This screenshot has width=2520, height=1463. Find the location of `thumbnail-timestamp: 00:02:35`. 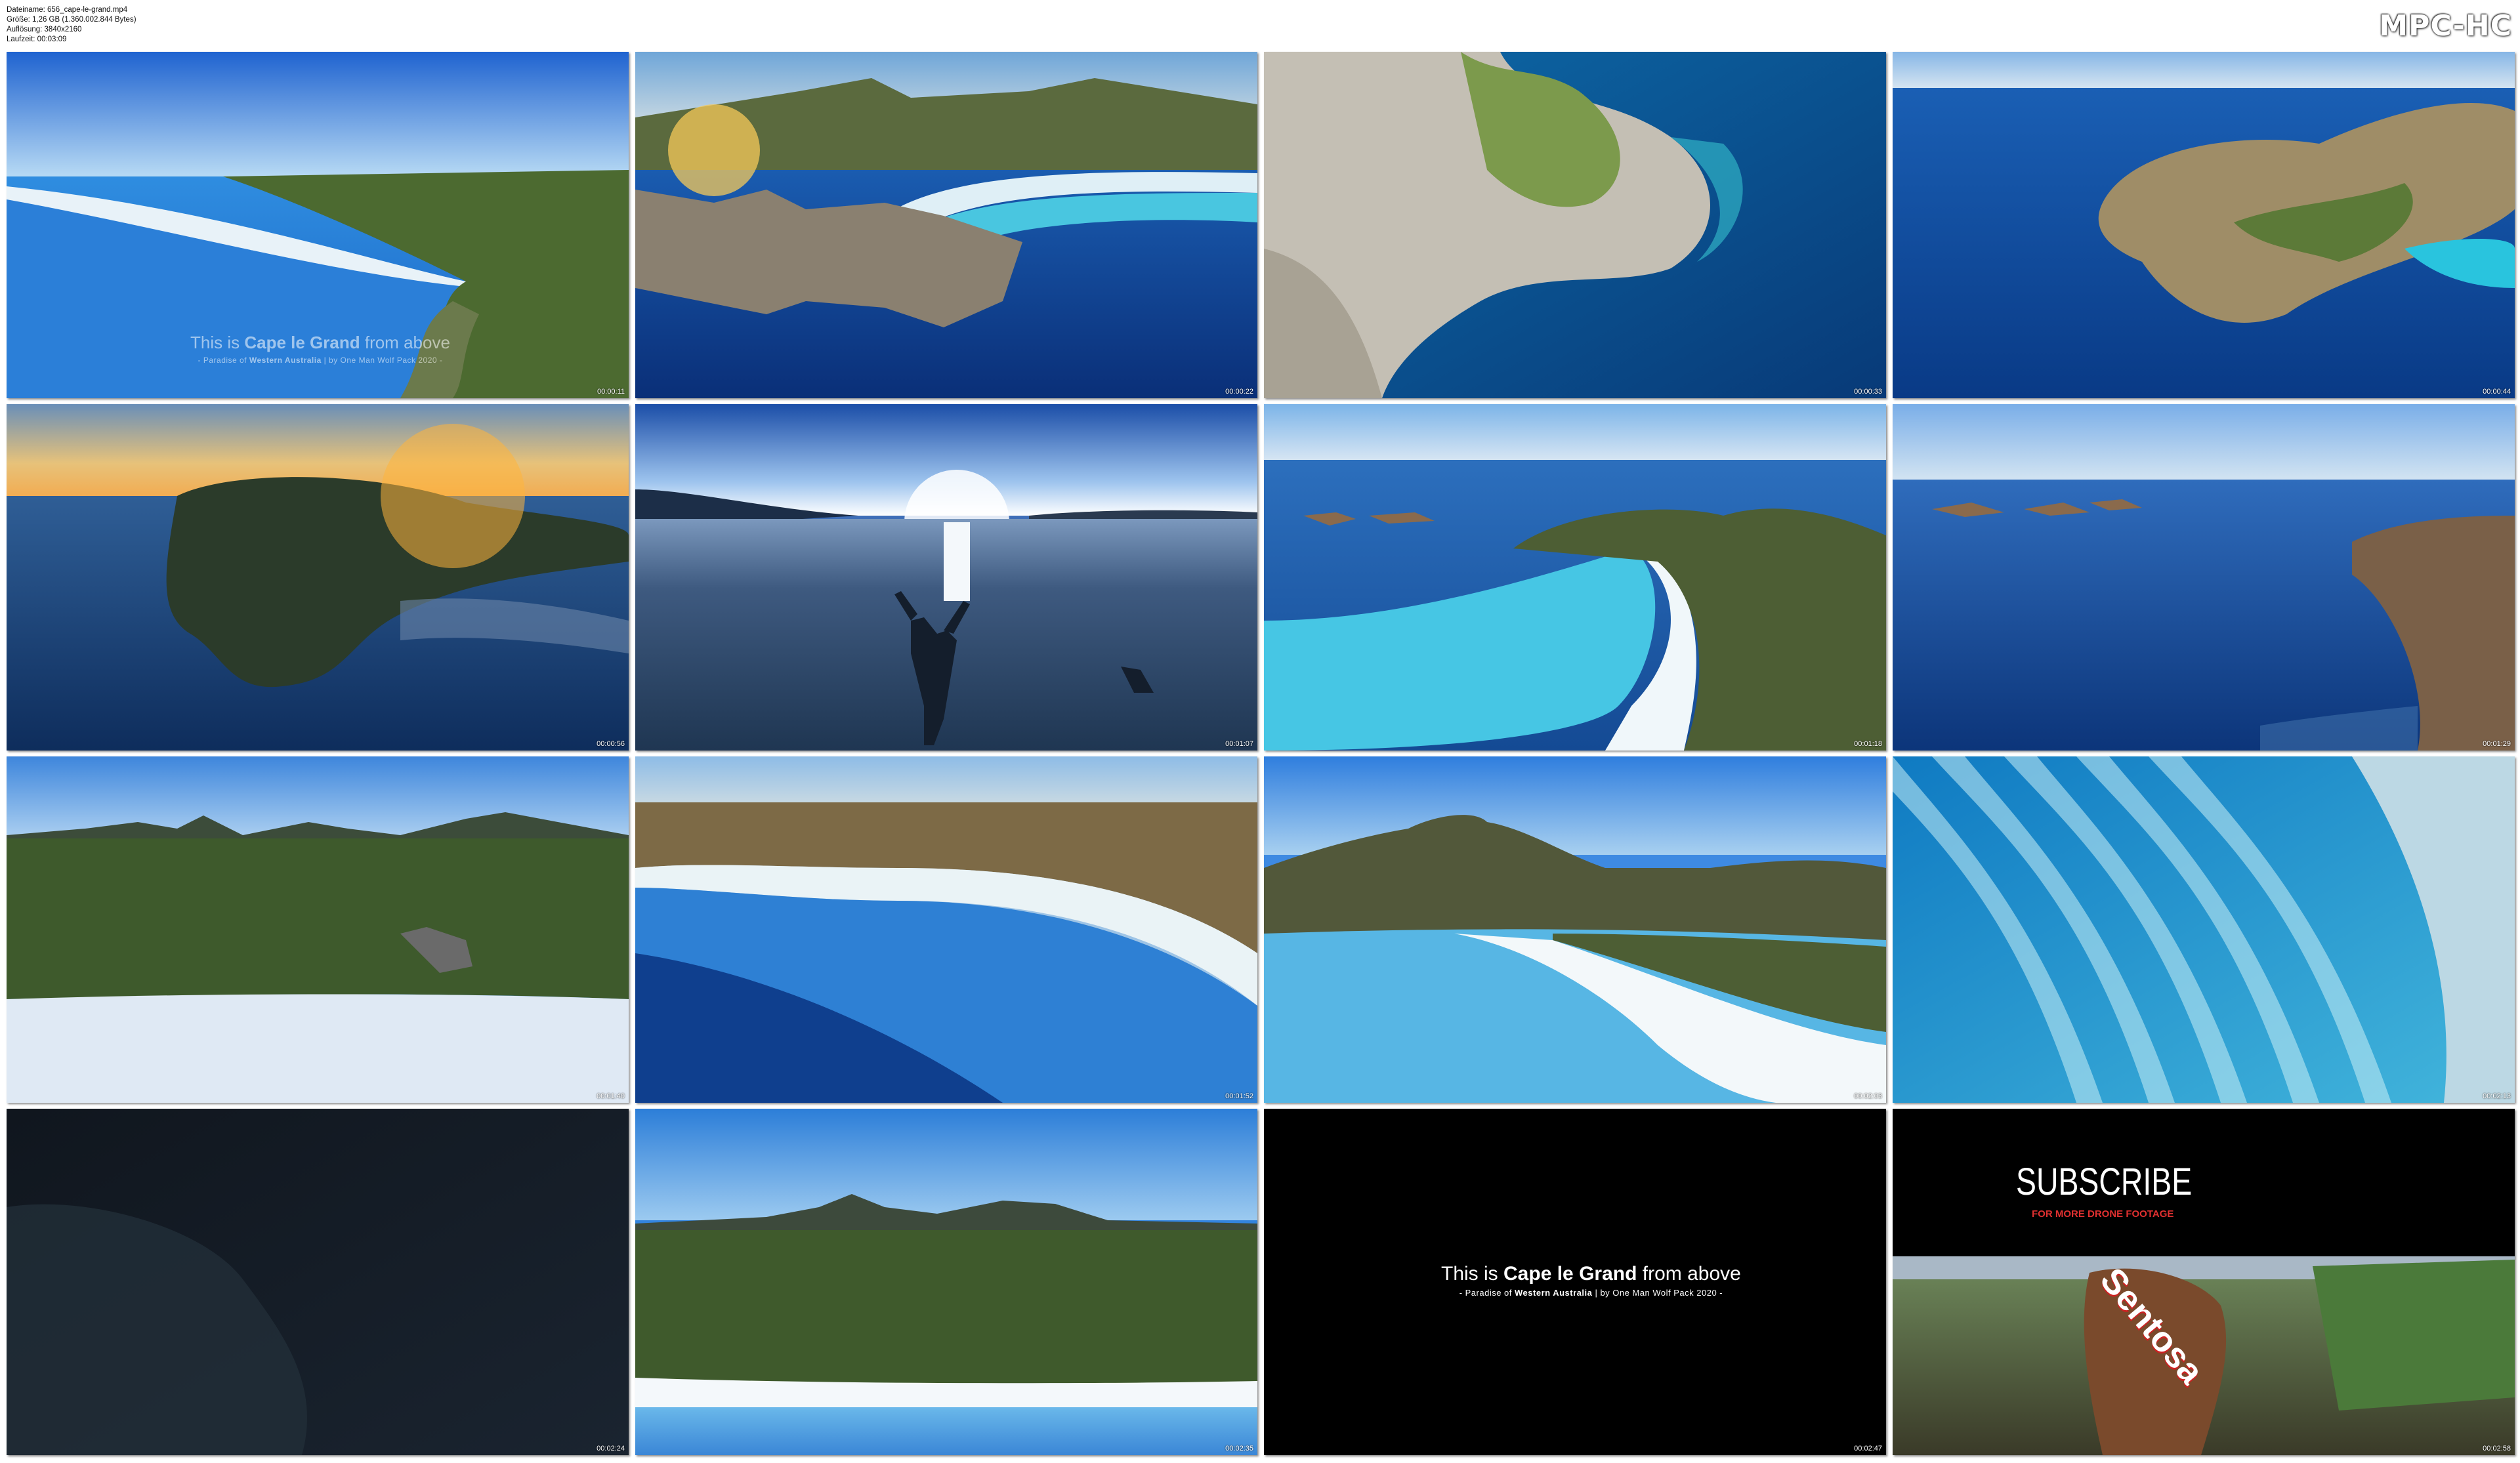

thumbnail-timestamp: 00:02:35 is located at coordinates (1239, 1449).